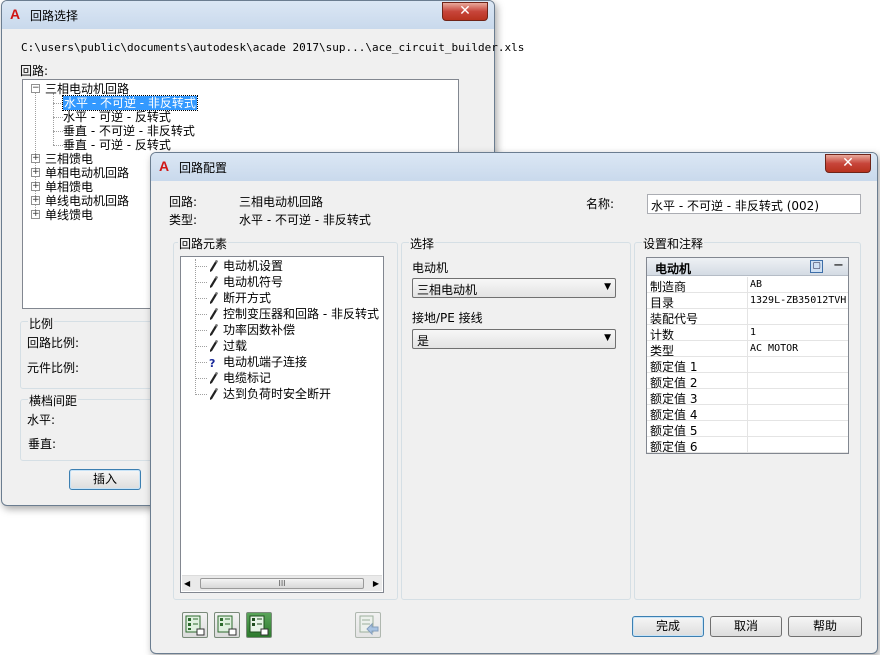 The image size is (880, 655). What do you see at coordinates (423, 341) in the screenshot?
I see `ground-dropdown-value: 是` at bounding box center [423, 341].